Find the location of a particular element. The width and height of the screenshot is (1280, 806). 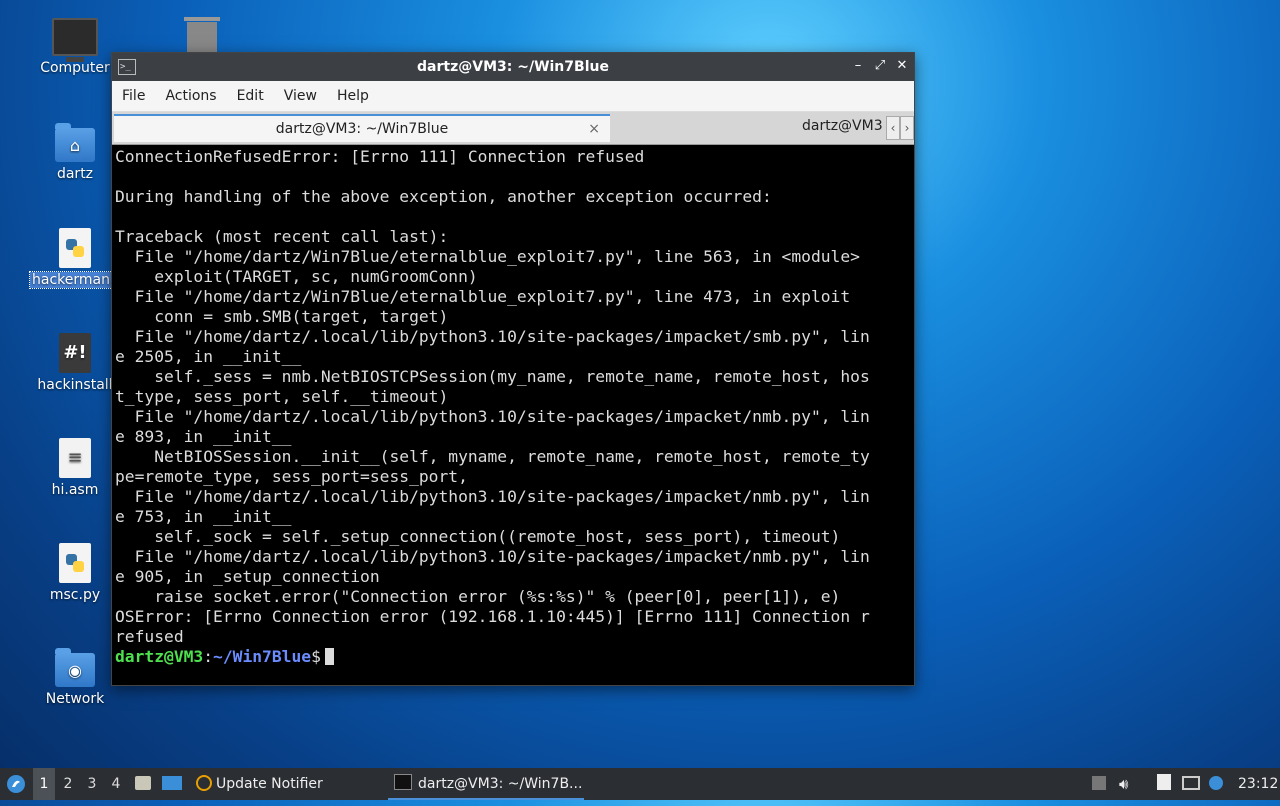

menu-actions: Actions is located at coordinates (190, 96).